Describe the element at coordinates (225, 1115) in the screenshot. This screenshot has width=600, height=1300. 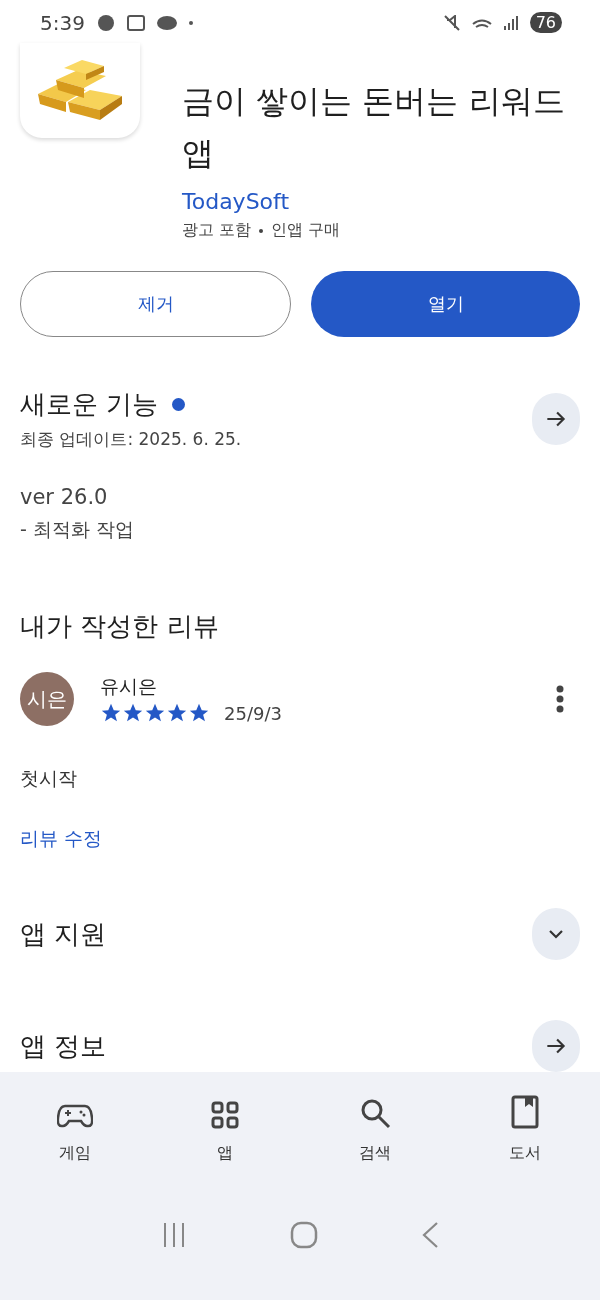
I see `apps-grid-icon` at that location.